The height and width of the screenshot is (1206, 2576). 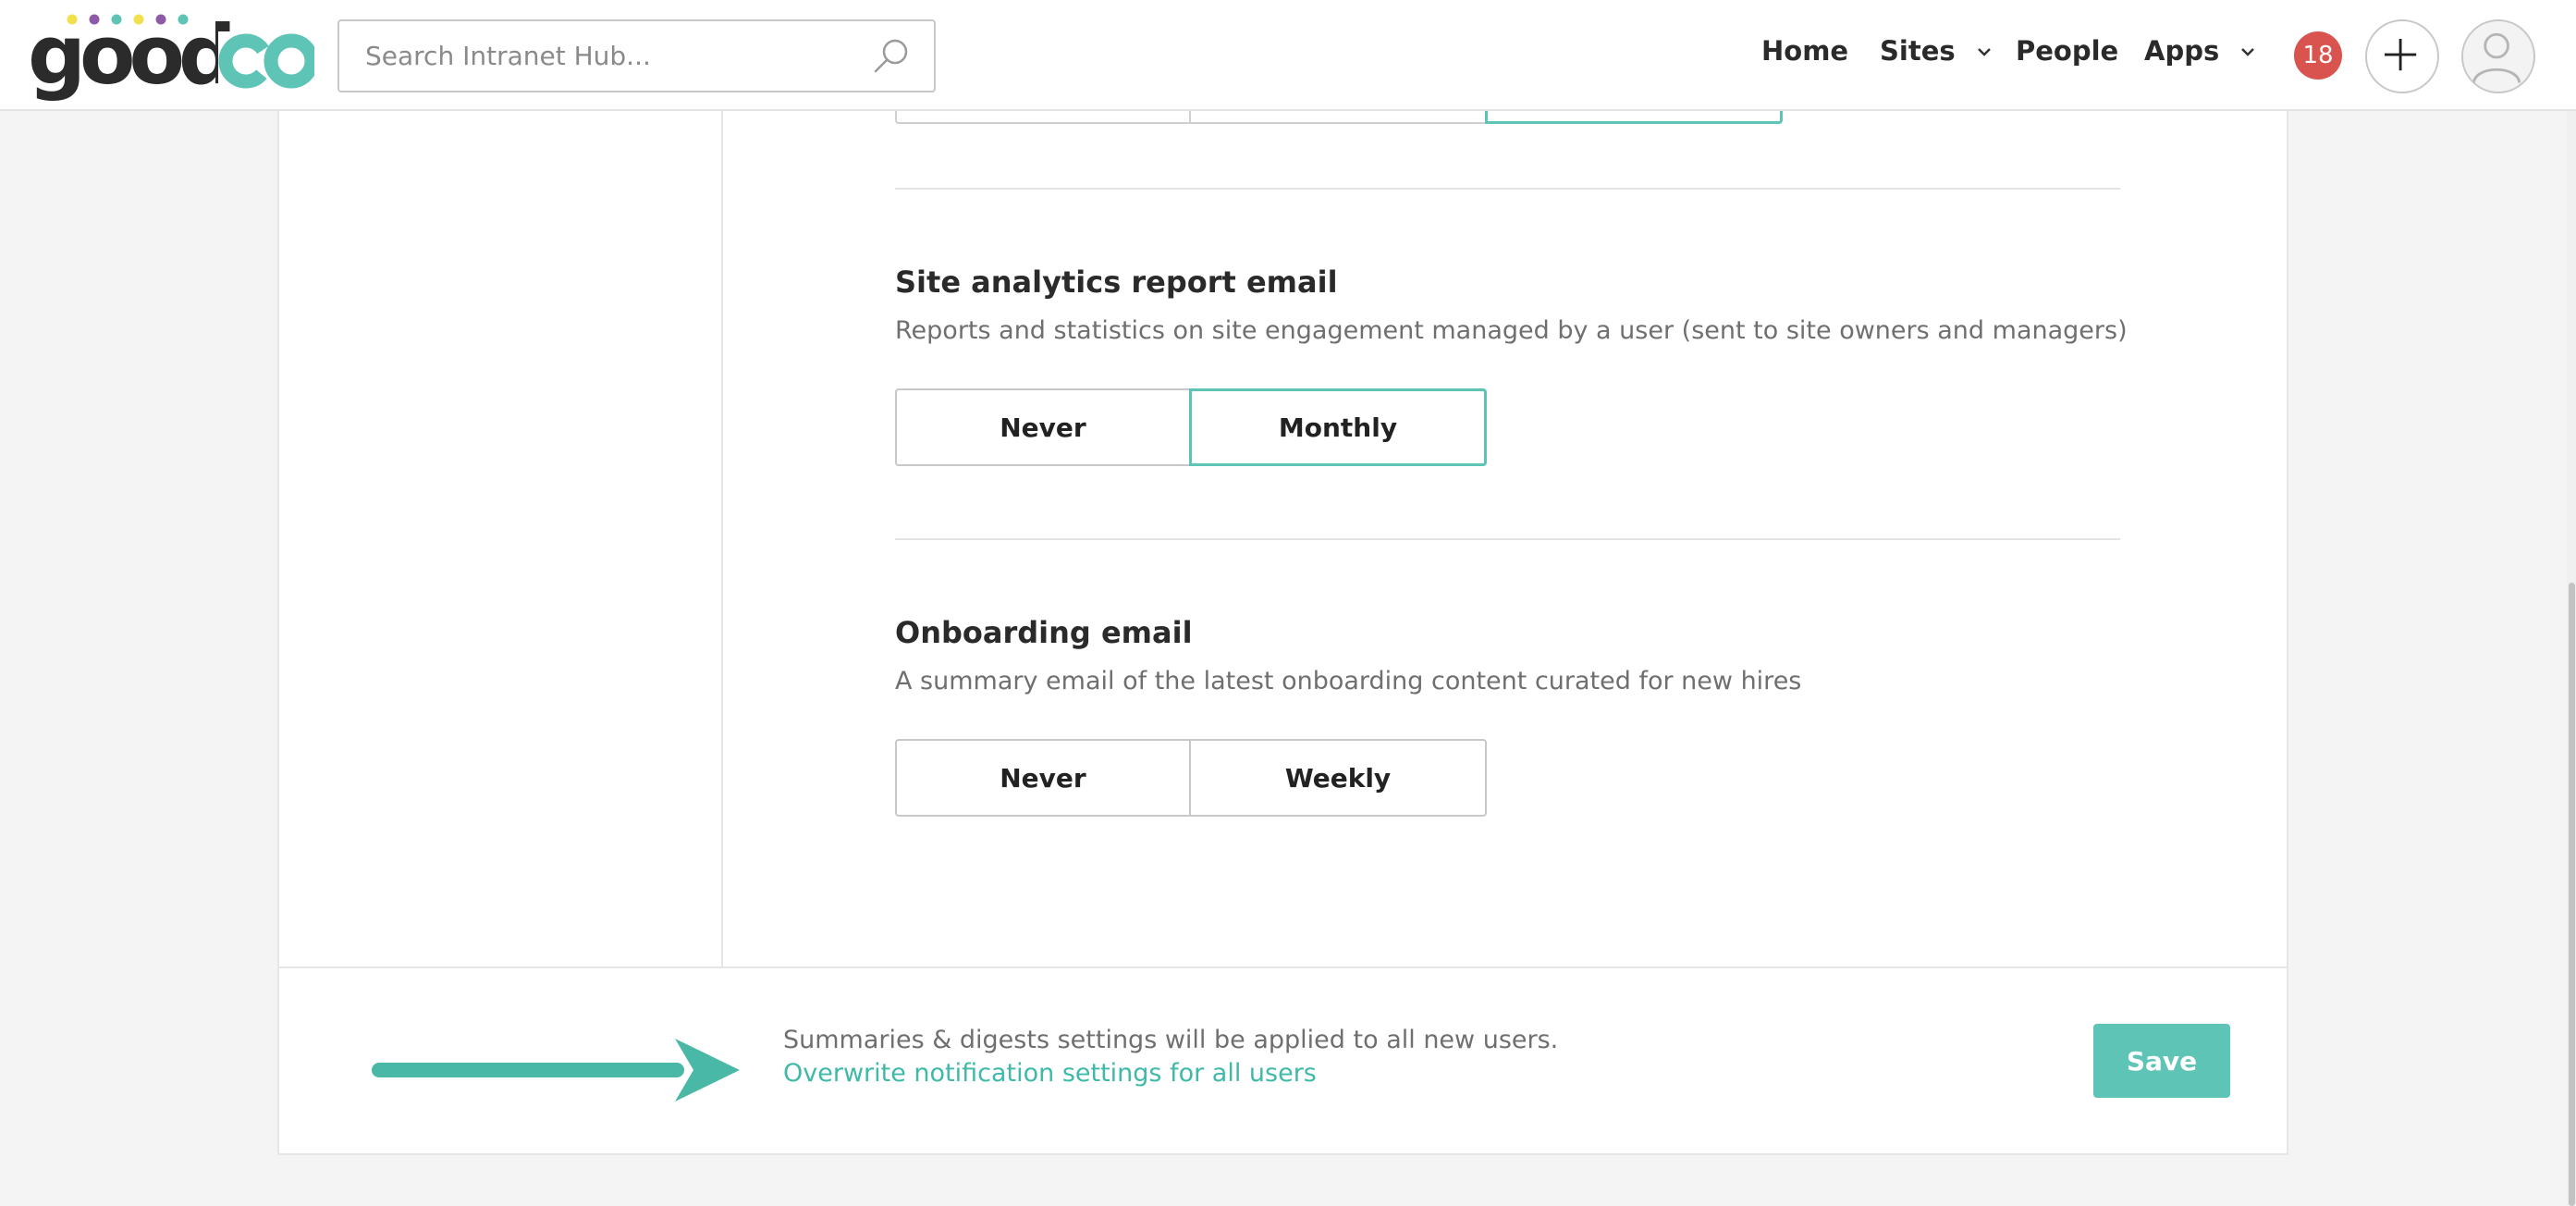 I want to click on previous-option-left, so click(x=1043, y=117).